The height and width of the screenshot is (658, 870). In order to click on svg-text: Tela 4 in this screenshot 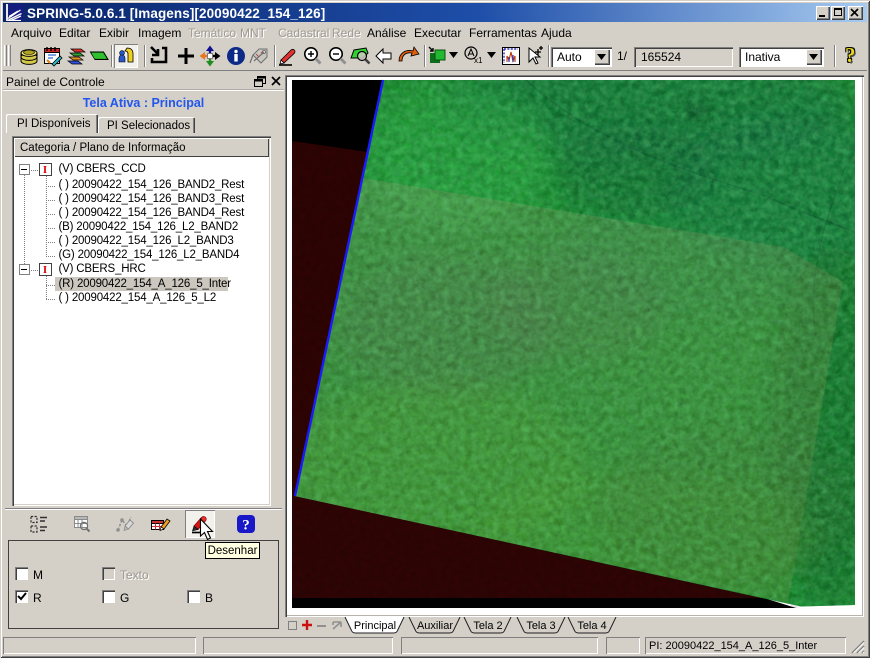, I will do `click(591, 626)`.